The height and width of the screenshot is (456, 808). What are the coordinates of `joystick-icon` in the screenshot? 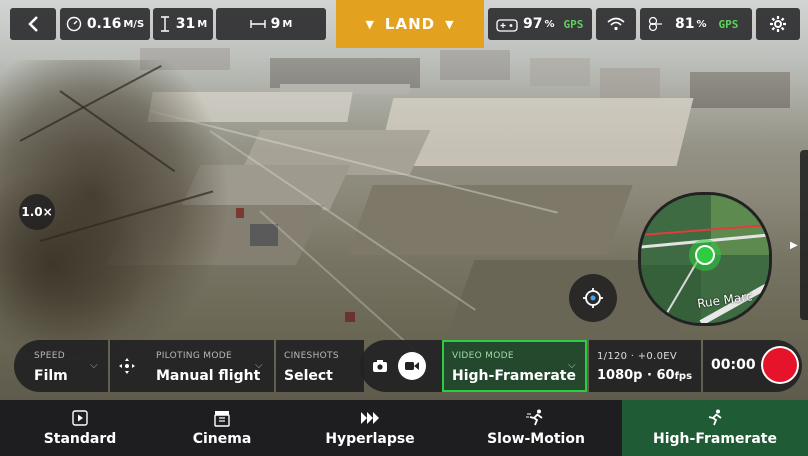 It's located at (127, 366).